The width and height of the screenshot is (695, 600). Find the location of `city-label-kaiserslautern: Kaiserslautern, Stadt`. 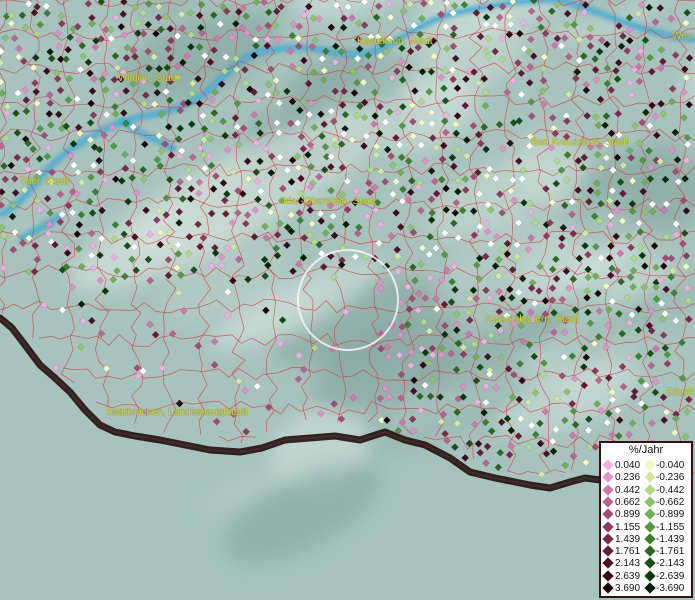

city-label-kaiserslautern: Kaiserslautern, Stadt is located at coordinates (532, 319).